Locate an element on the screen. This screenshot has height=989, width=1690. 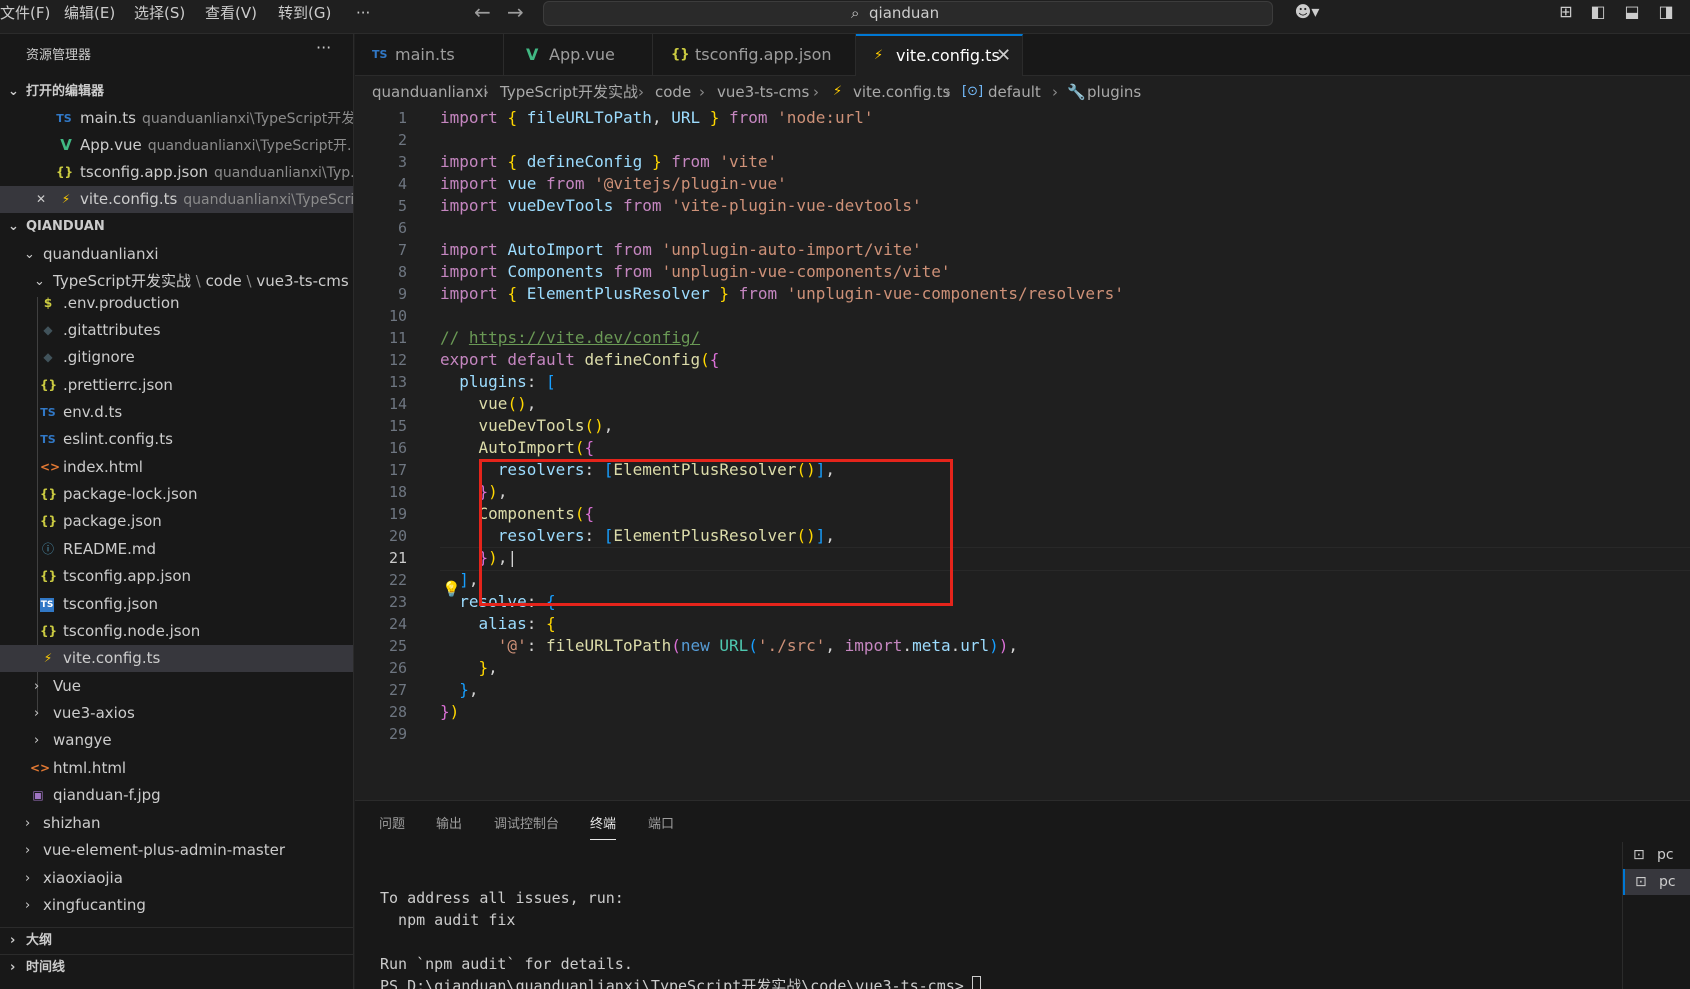
workspace-header: ⌄ QIANDUAN is located at coordinates (176, 227).